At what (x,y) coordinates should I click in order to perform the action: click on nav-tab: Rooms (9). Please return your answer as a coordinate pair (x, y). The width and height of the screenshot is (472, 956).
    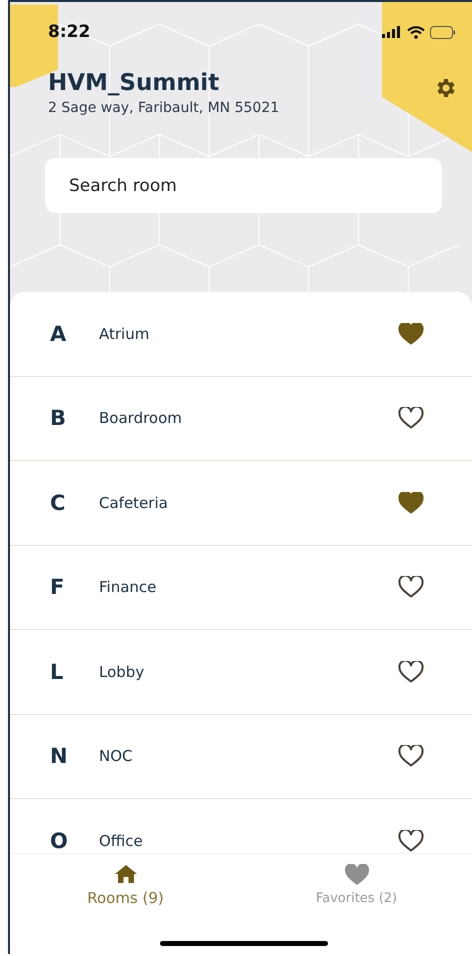
    Looking at the image, I should click on (125, 880).